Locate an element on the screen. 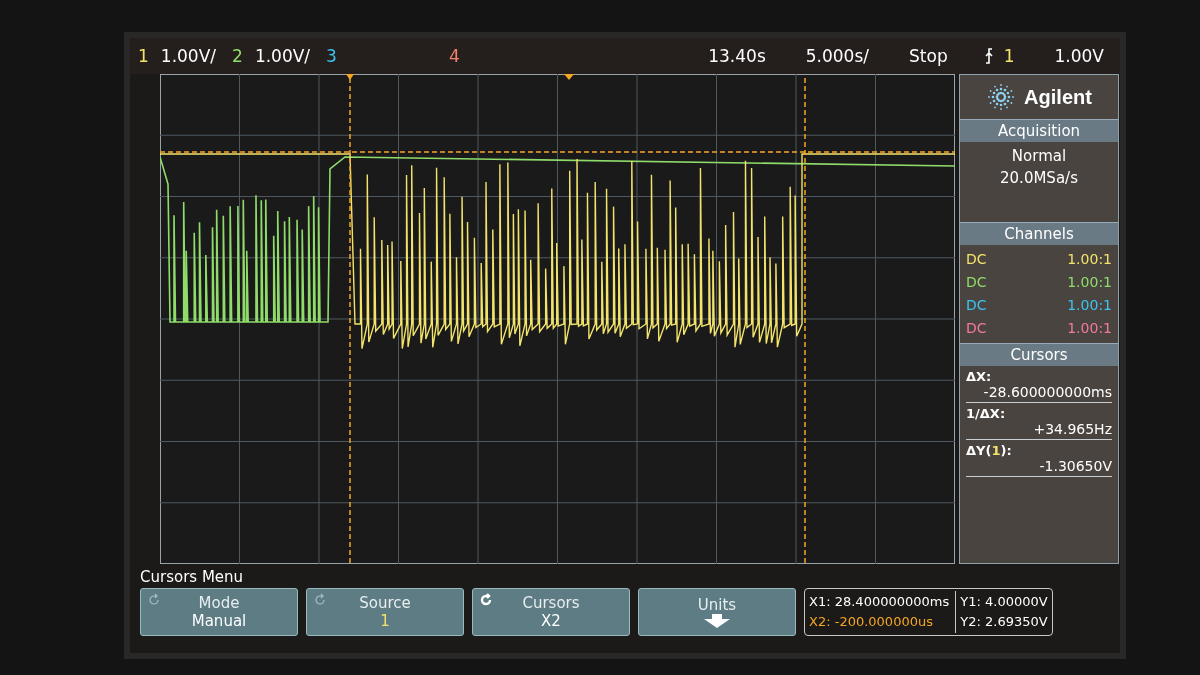  timebase: 5.000s/ is located at coordinates (837, 56).